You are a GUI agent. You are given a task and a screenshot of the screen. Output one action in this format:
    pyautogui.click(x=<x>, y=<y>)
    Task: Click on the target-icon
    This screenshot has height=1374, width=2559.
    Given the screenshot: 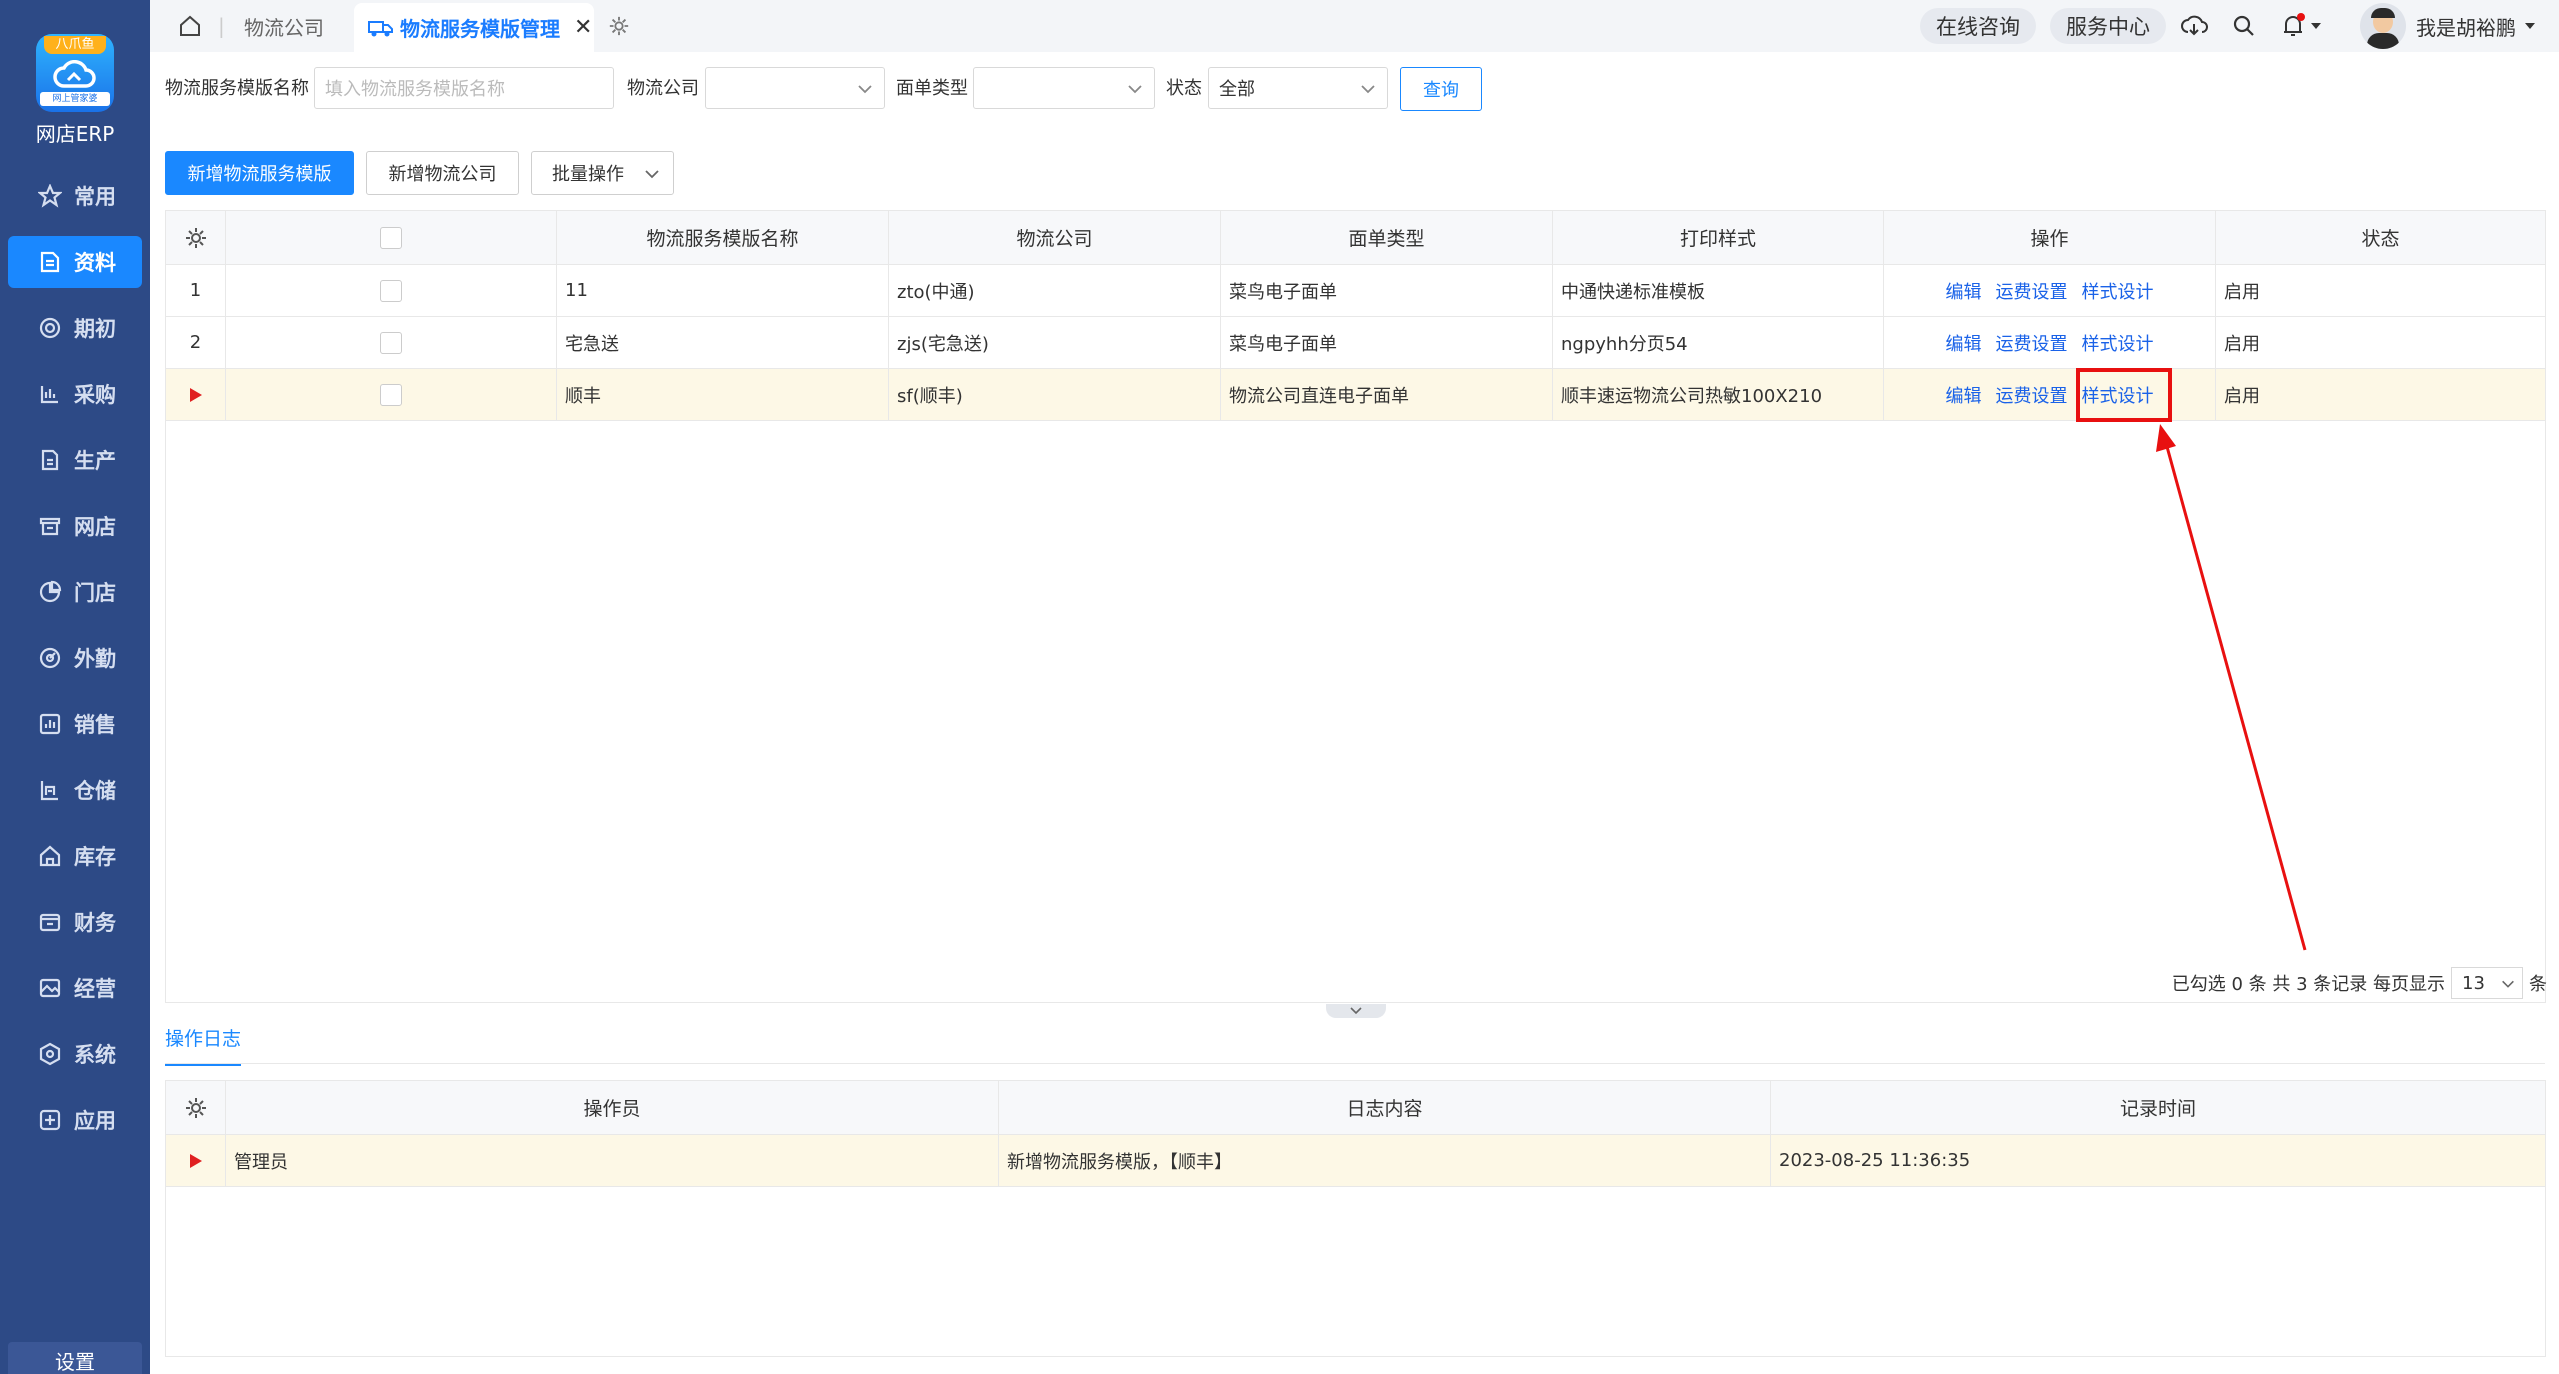 What is the action you would take?
    pyautogui.click(x=50, y=328)
    